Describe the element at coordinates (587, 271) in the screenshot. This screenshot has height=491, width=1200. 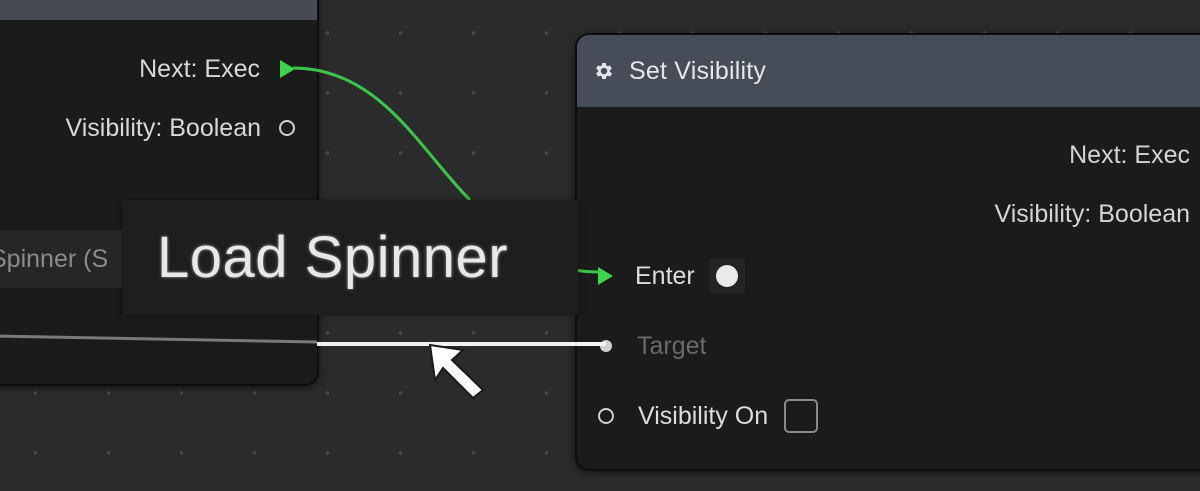
I see `exec-wire-end` at that location.